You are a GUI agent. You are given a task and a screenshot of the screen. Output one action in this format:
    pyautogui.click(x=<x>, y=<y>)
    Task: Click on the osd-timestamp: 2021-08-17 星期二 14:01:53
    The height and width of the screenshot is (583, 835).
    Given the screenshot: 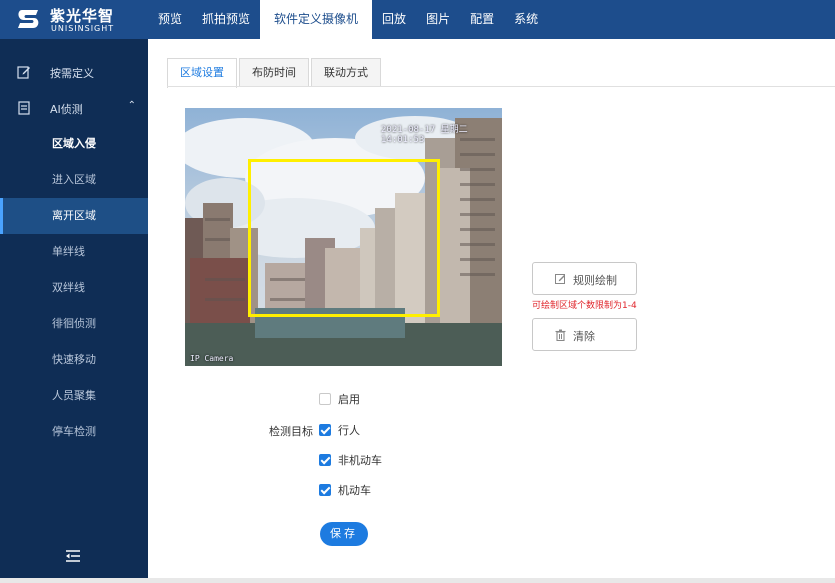 What is the action you would take?
    pyautogui.click(x=424, y=135)
    